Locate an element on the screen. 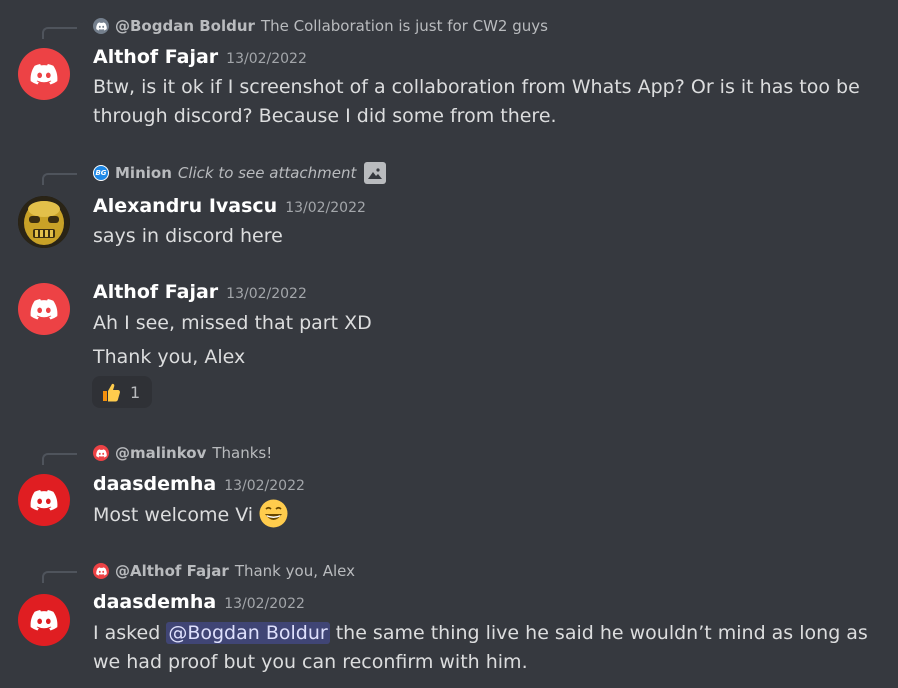 The width and height of the screenshot is (898, 688). user-mention: @Bogdan Boldur is located at coordinates (248, 633).